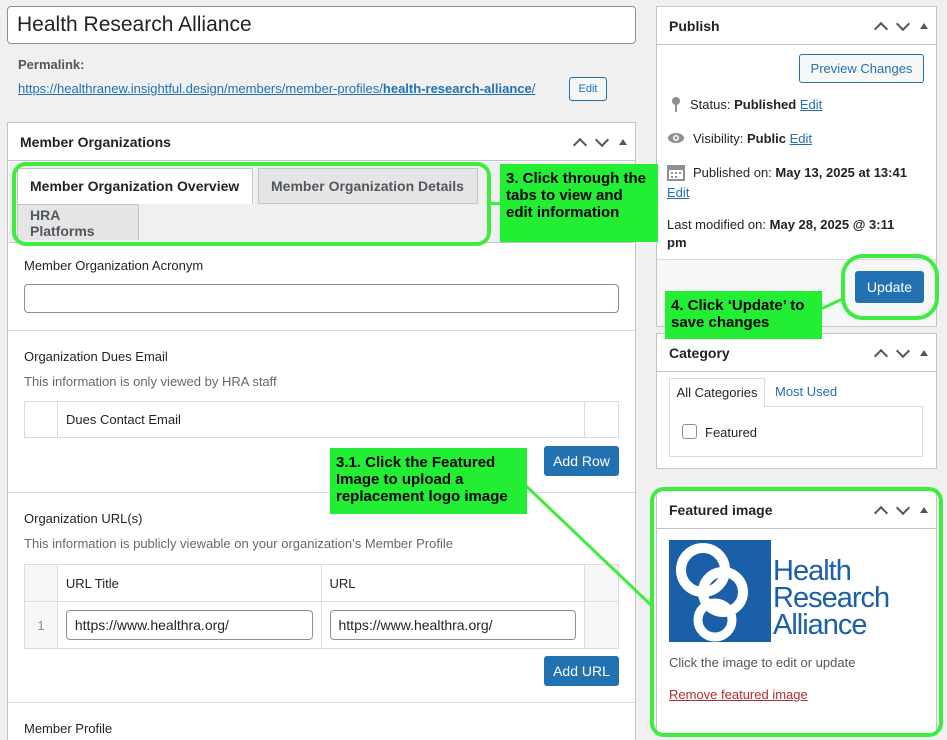  Describe the element at coordinates (689, 431) in the screenshot. I see `featured-checkbox` at that location.